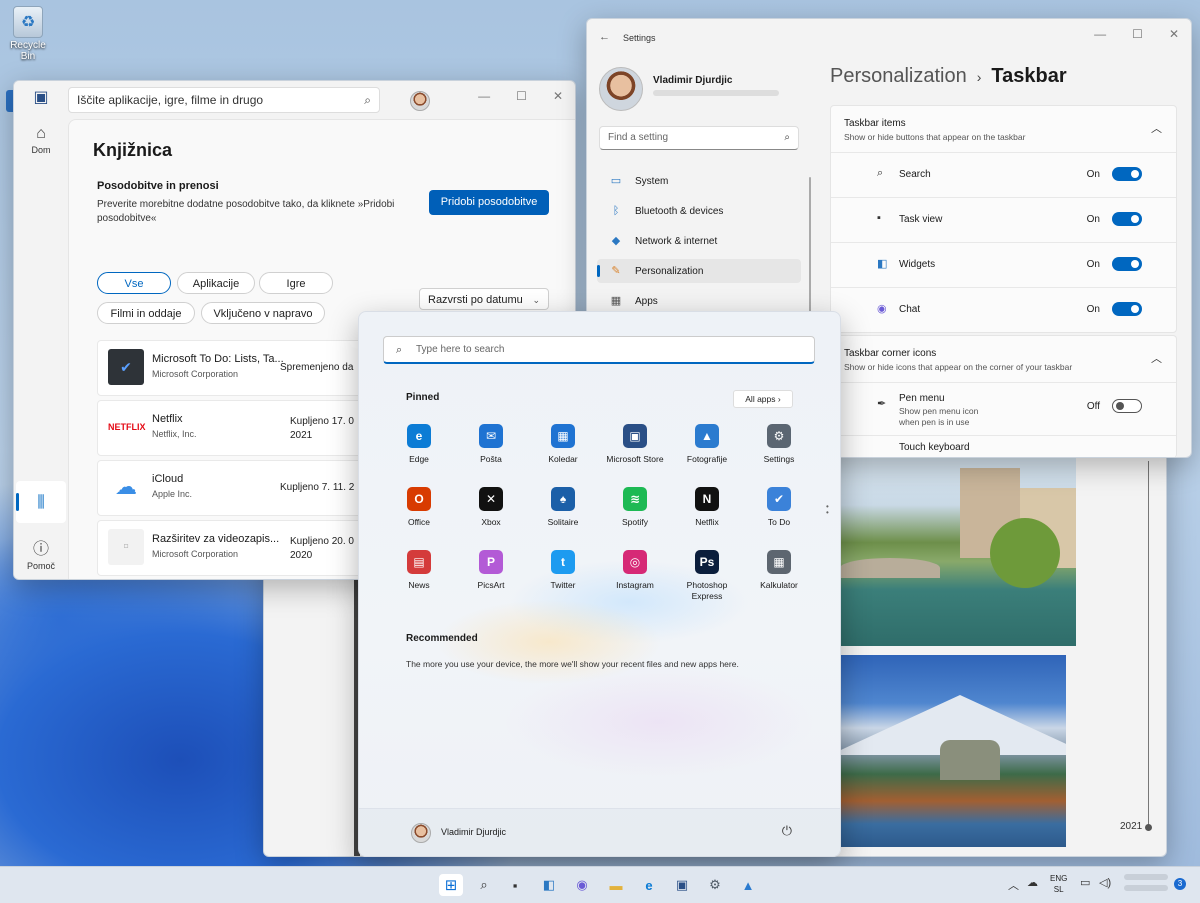 This screenshot has height=903, width=1200. Describe the element at coordinates (1085, 882) in the screenshot. I see `network-icon: ▭` at that location.